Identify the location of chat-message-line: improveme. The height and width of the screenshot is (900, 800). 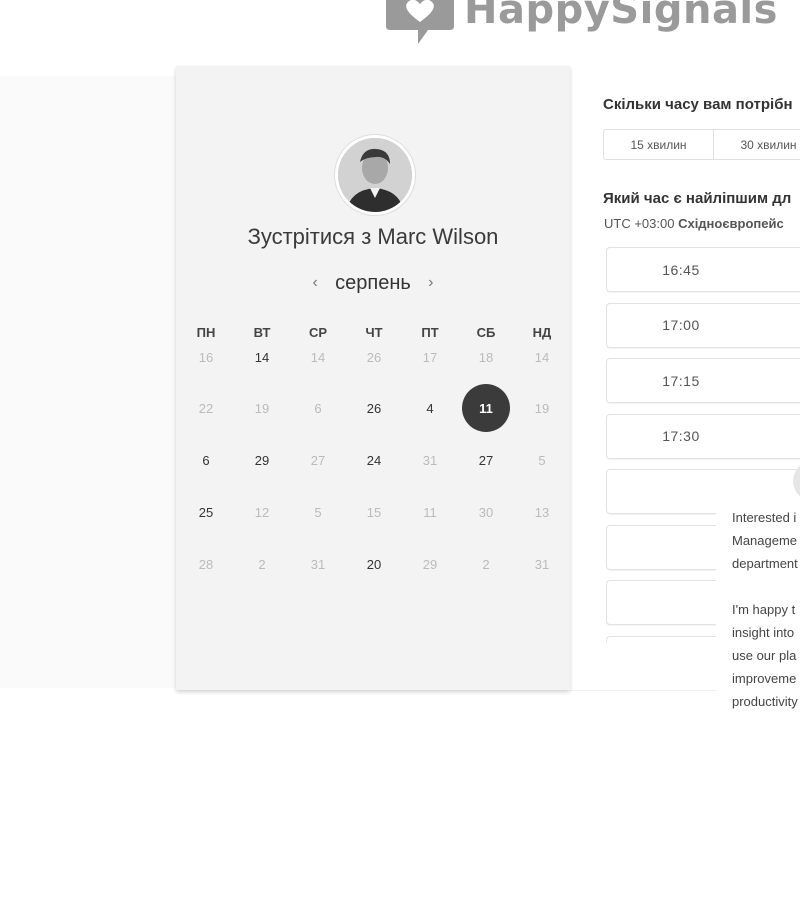
(764, 678).